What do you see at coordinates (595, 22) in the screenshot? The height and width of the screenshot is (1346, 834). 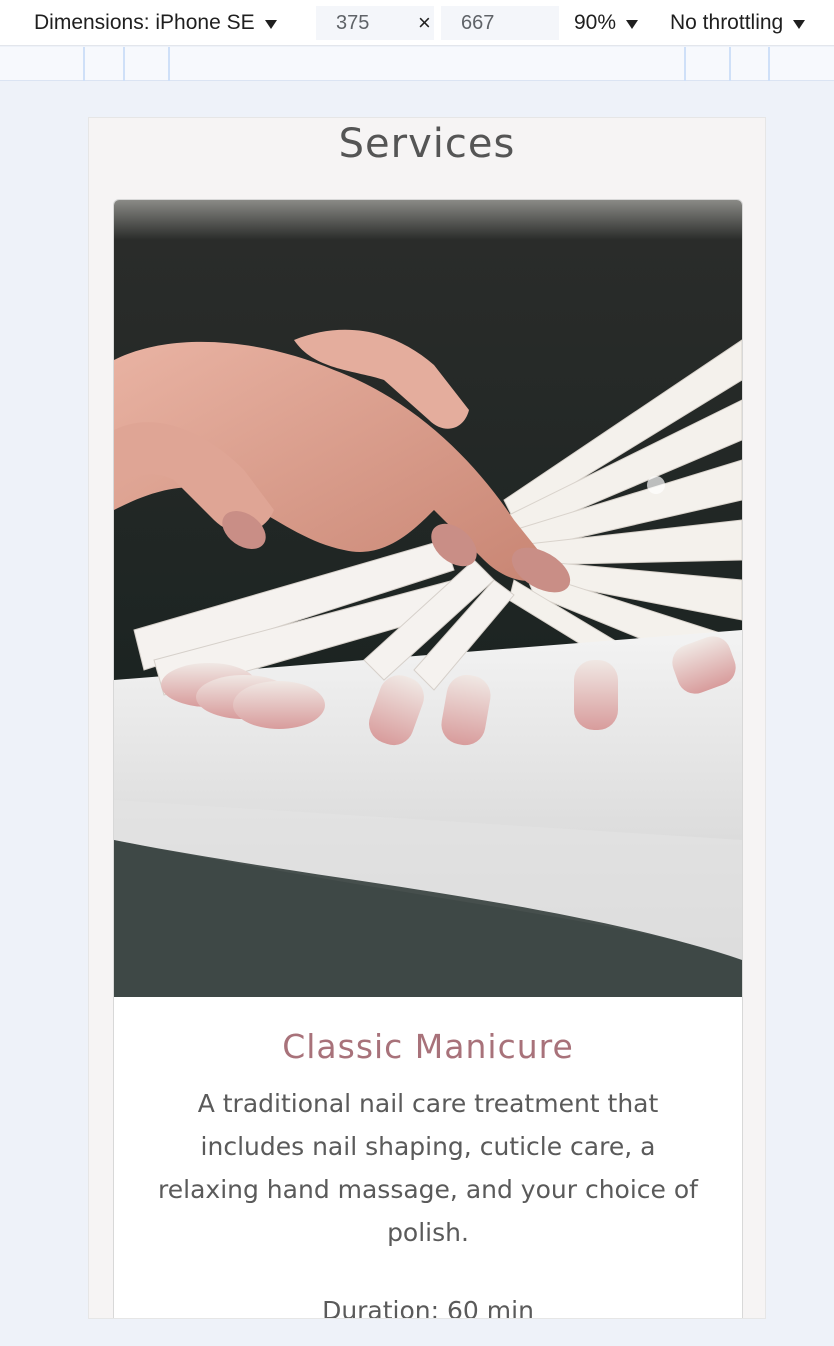 I see `zoom-label: 90%` at bounding box center [595, 22].